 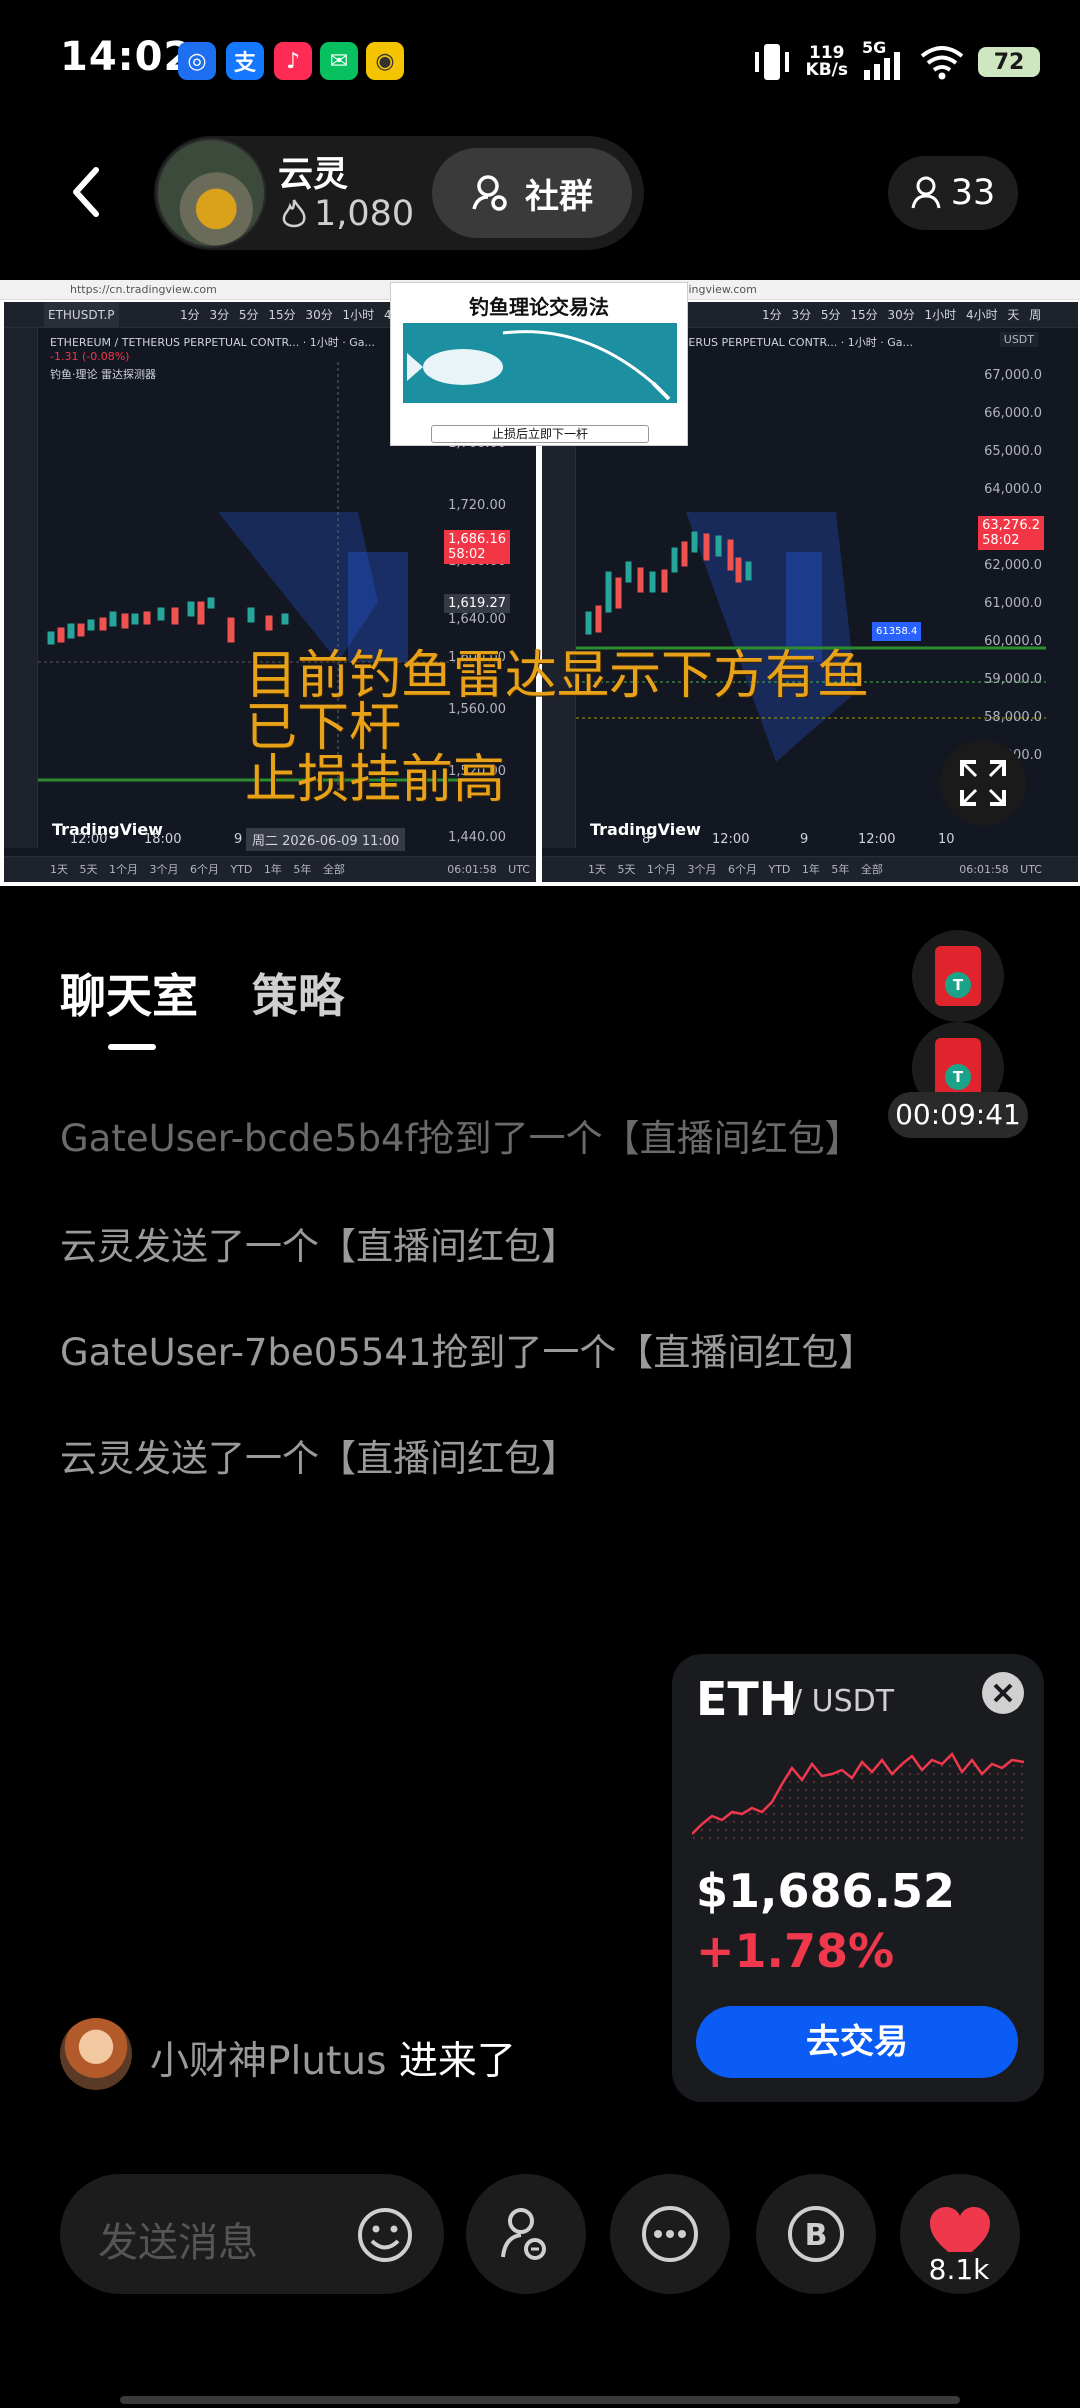 I want to click on fishing-theory-card: 钓鱼理论交易法 止损后立即下一杆, so click(x=539, y=364).